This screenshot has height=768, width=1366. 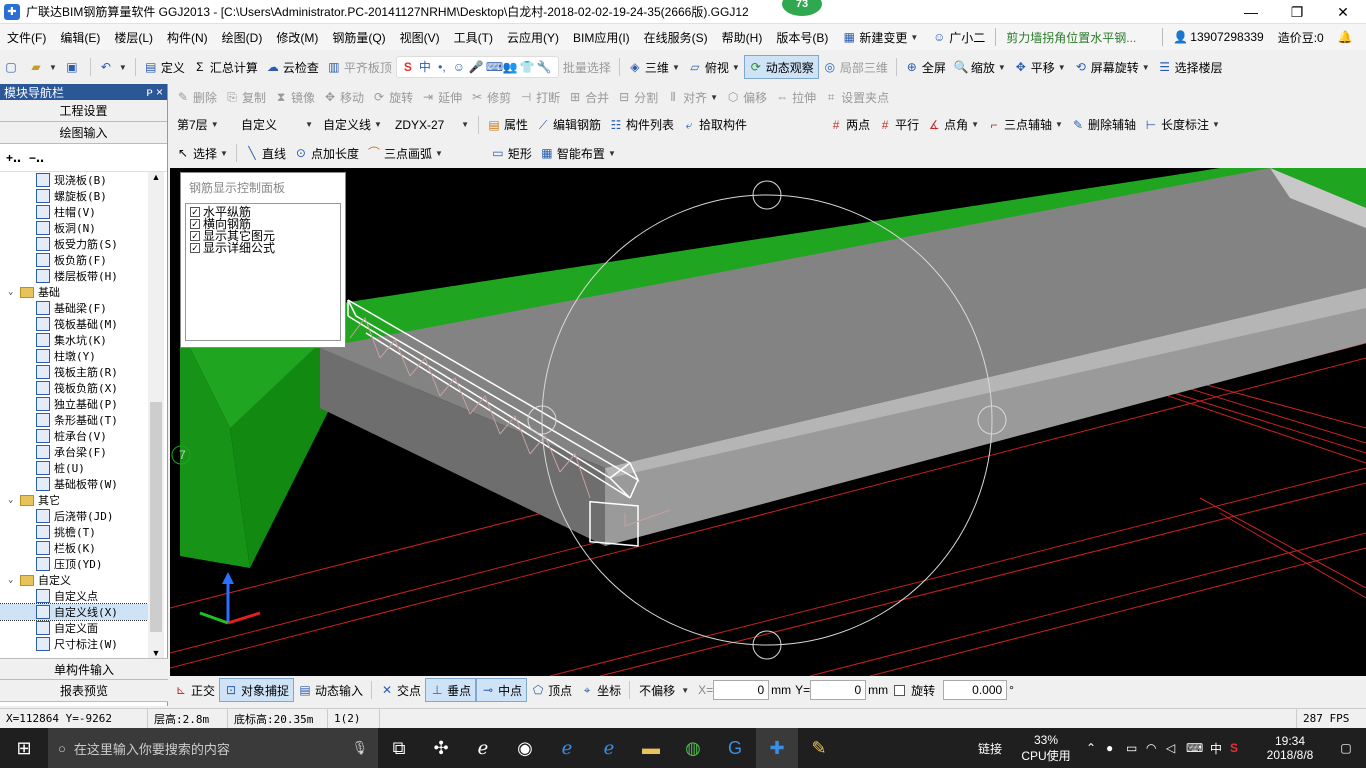 What do you see at coordinates (819, 748) in the screenshot?
I see `notes-app-icon: ✎` at bounding box center [819, 748].